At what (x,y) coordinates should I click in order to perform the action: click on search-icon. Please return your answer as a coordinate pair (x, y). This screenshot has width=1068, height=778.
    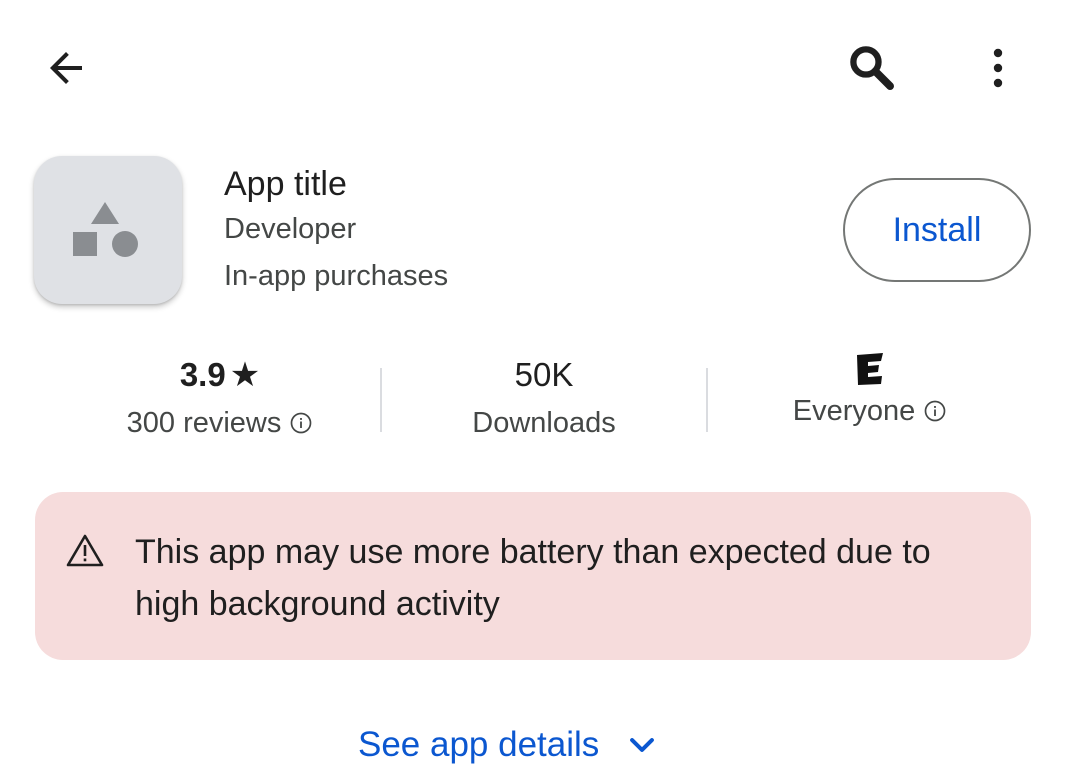
    Looking at the image, I should click on (872, 68).